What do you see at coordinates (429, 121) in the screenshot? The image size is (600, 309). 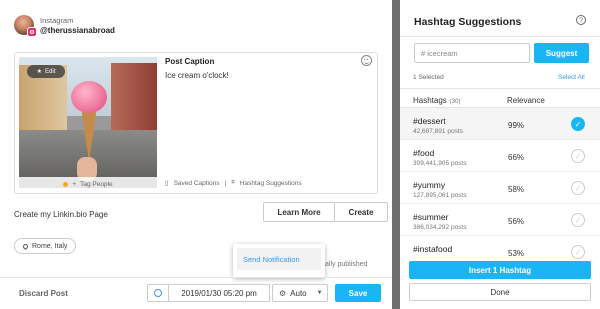 I see `hashtag-name: #dessert` at bounding box center [429, 121].